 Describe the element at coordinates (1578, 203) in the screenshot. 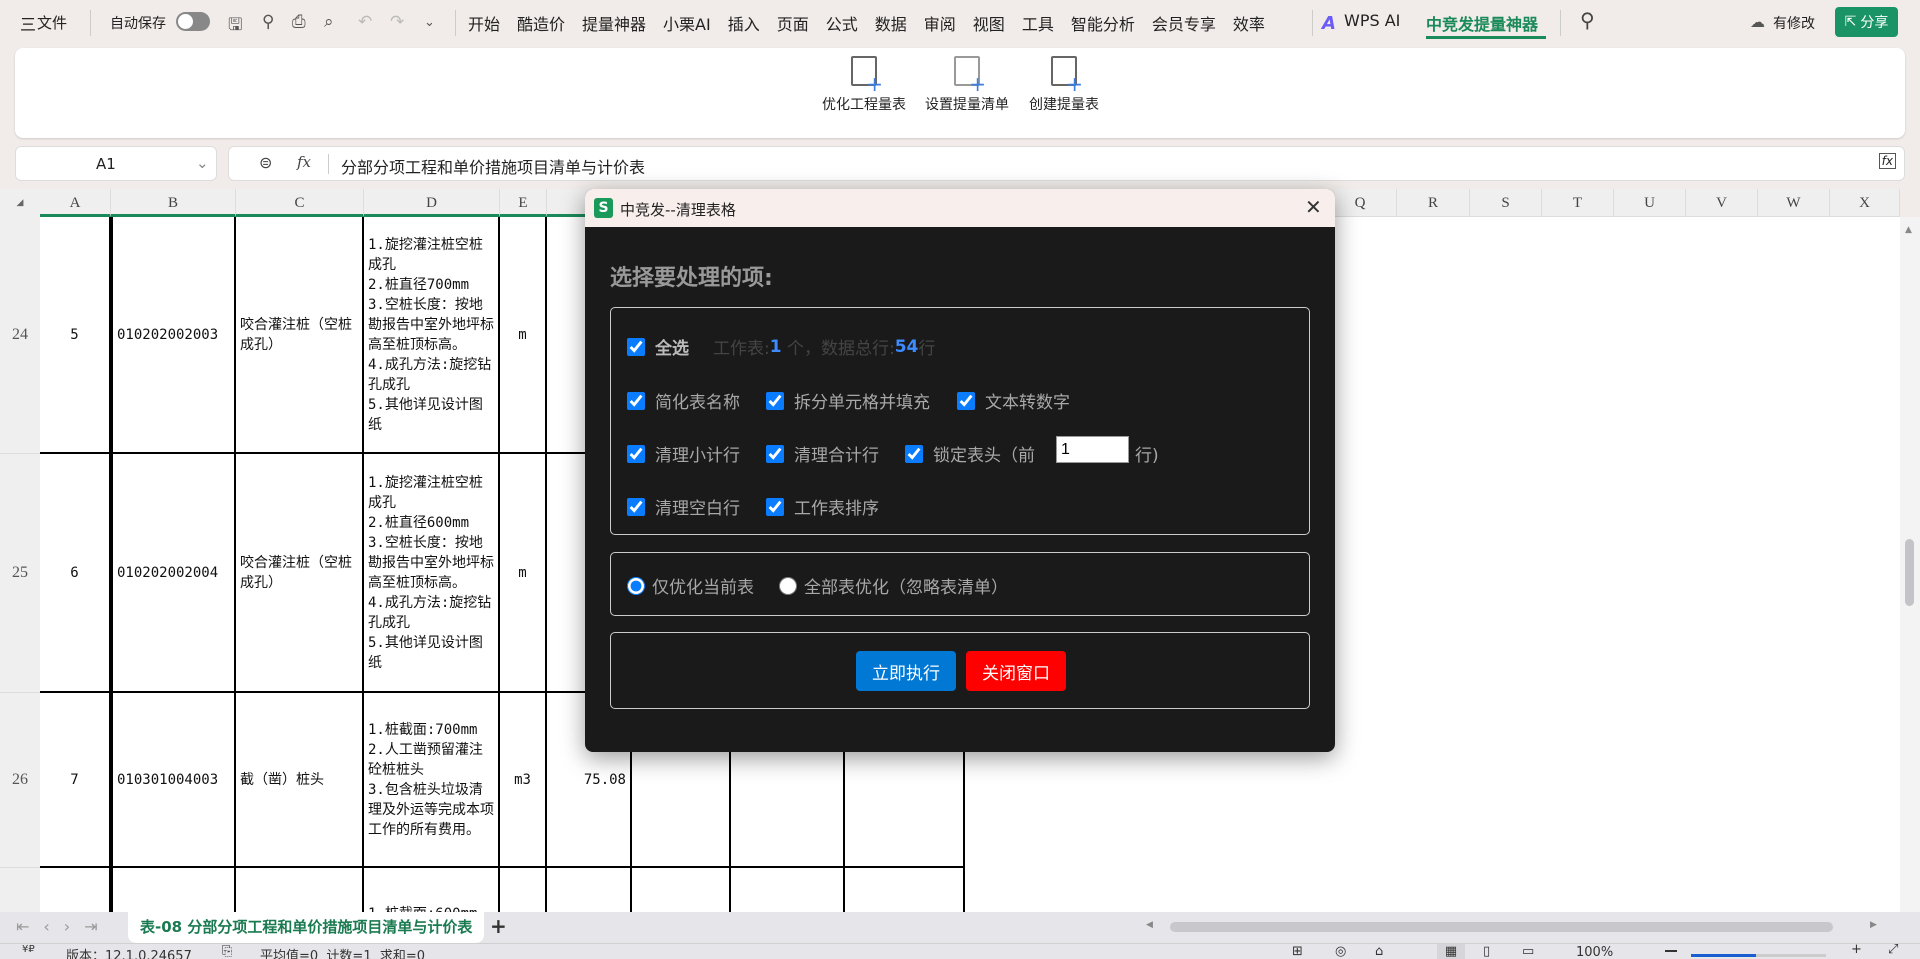

I see `column-header-T: T` at that location.